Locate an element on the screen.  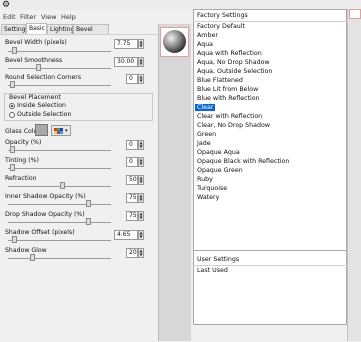
bevel-width-spinner: ▲ ▼ is located at coordinates (141, 44).